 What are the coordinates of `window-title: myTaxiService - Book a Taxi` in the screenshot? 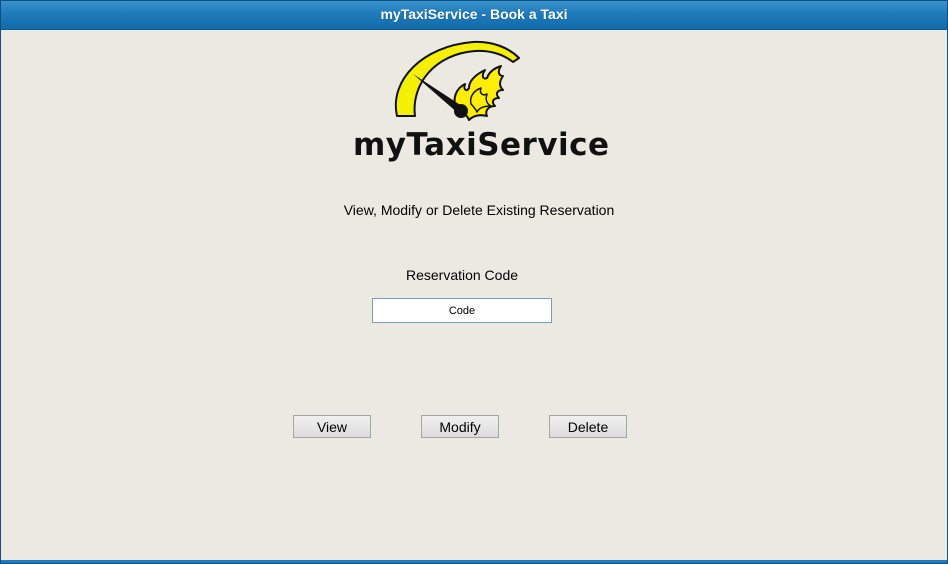 It's located at (474, 14).